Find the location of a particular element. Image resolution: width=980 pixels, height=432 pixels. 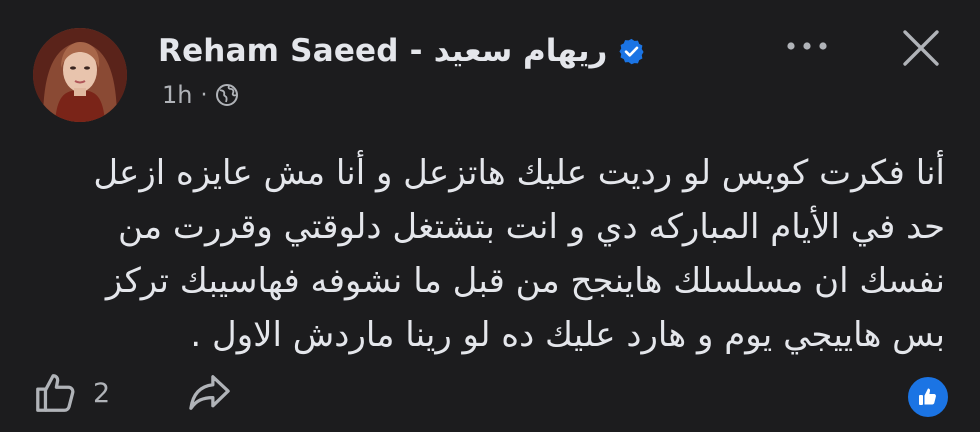

like-count: 2 is located at coordinates (102, 393).